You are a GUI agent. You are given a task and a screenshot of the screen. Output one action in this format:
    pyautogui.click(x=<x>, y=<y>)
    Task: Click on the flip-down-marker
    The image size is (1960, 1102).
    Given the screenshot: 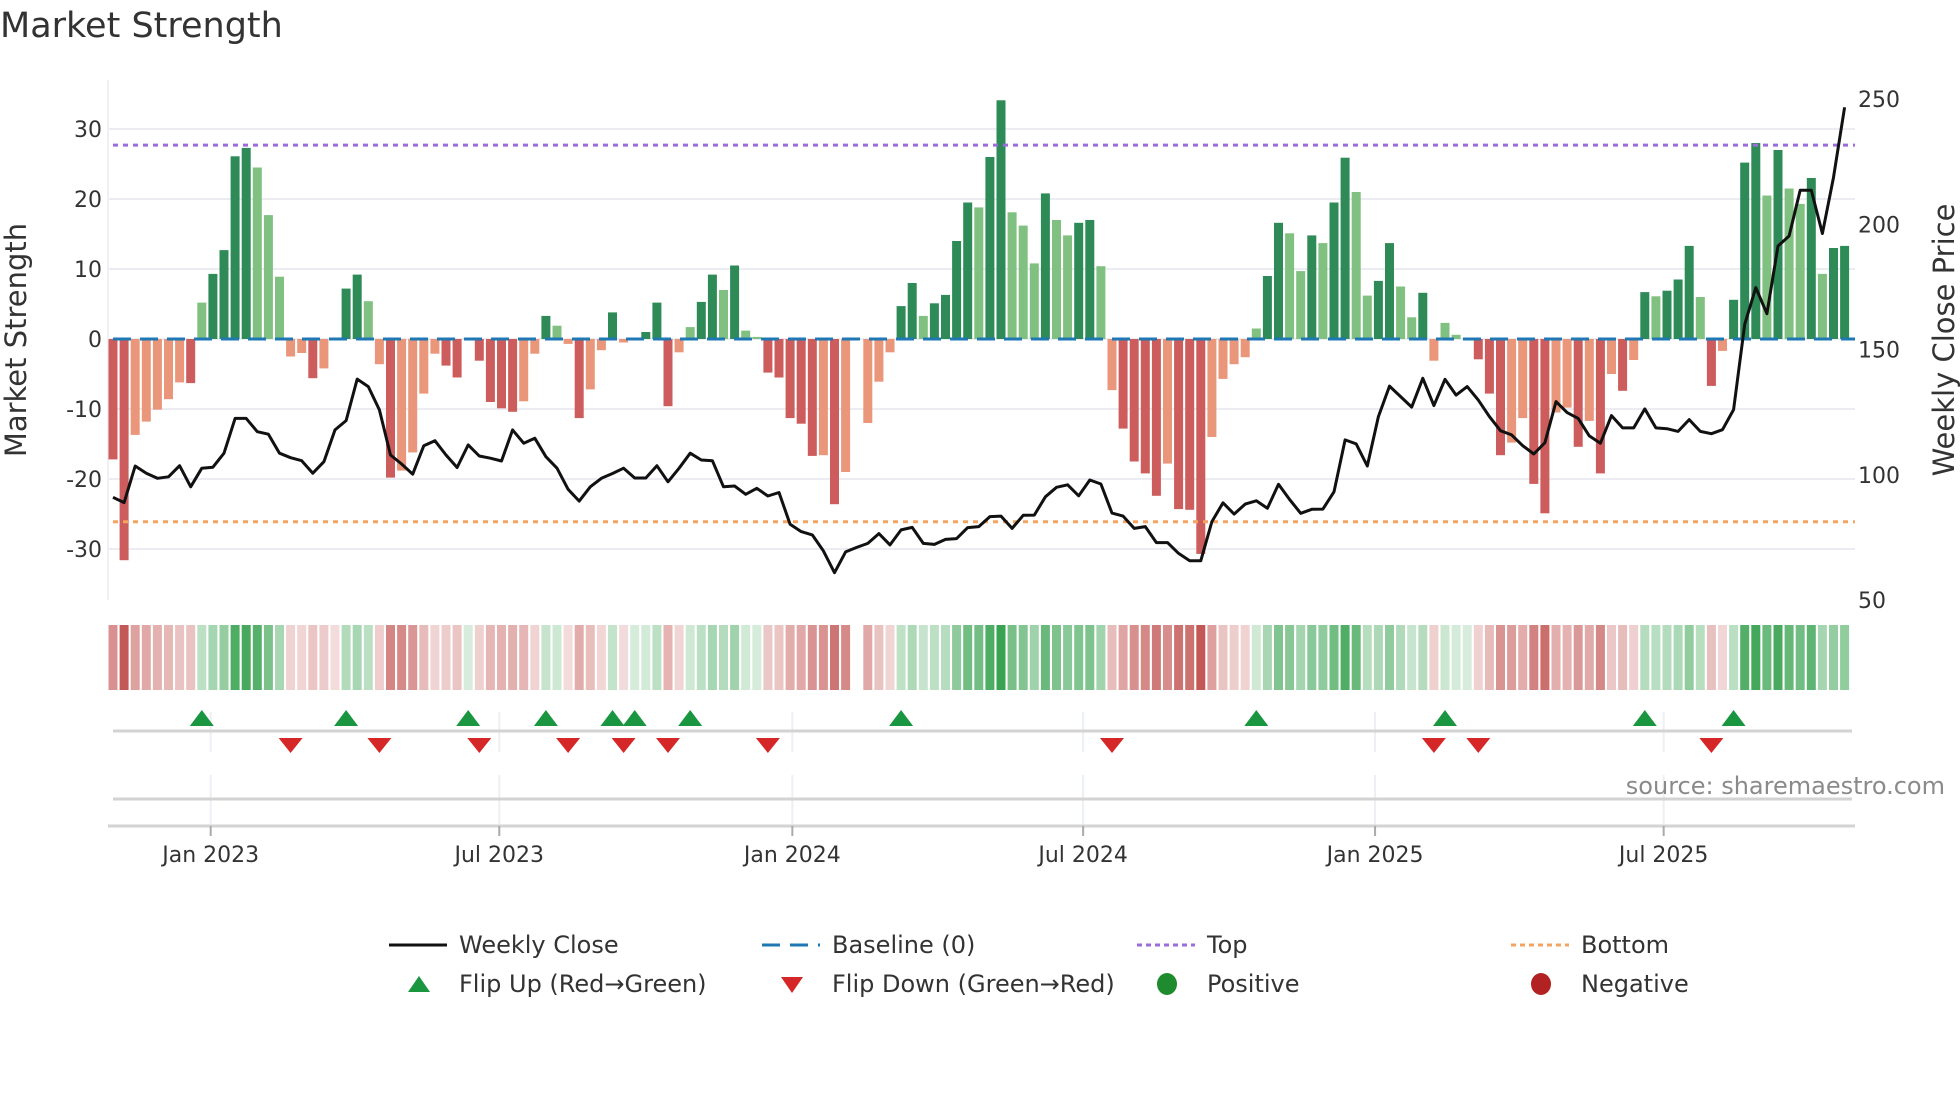 What is the action you would take?
    pyautogui.click(x=1433, y=745)
    